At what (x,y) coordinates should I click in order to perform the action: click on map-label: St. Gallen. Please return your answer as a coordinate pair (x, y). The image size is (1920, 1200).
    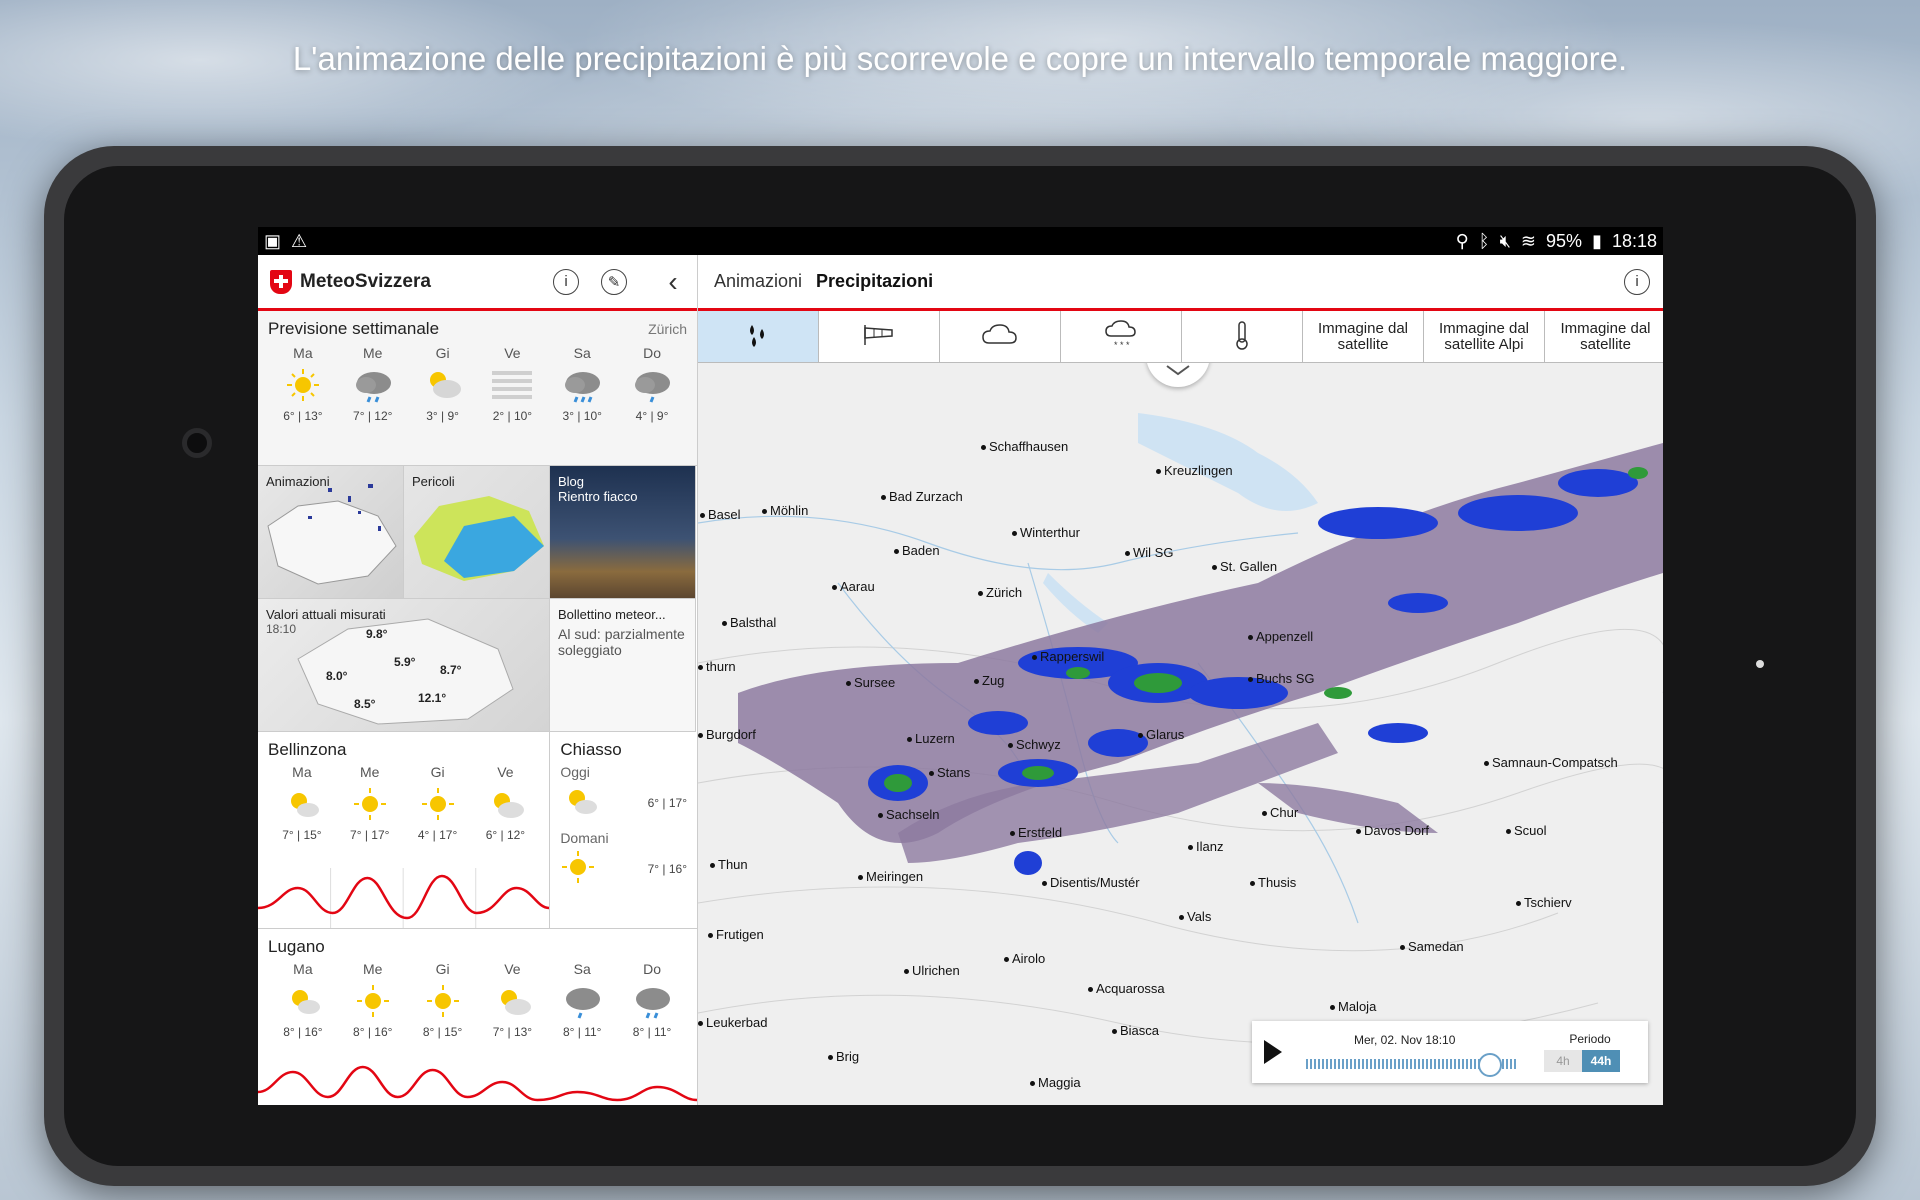
    Looking at the image, I should click on (1244, 566).